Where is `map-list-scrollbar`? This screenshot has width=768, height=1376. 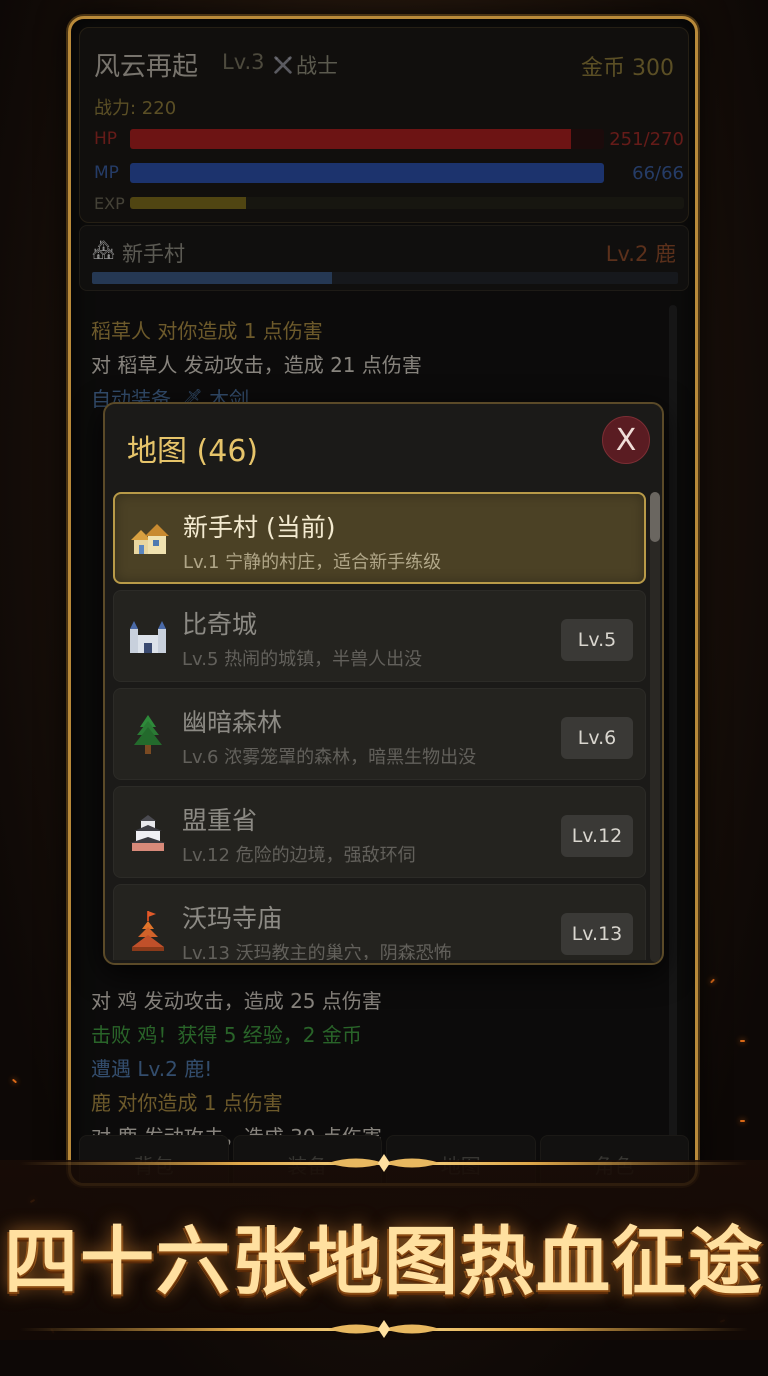
map-list-scrollbar is located at coordinates (655, 727).